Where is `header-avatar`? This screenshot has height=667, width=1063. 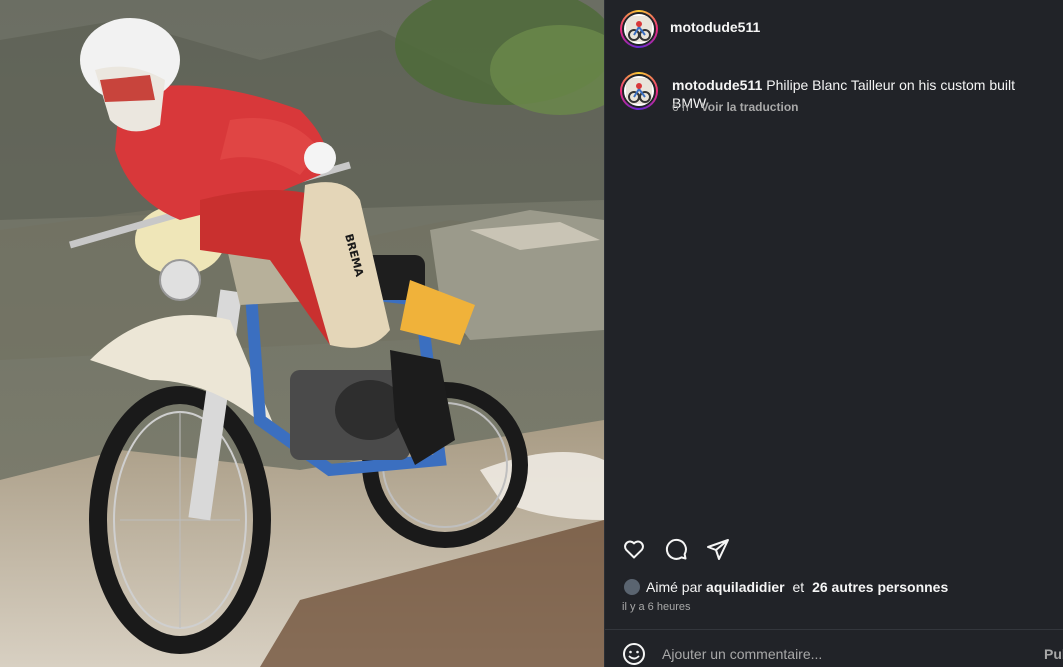 header-avatar is located at coordinates (639, 29).